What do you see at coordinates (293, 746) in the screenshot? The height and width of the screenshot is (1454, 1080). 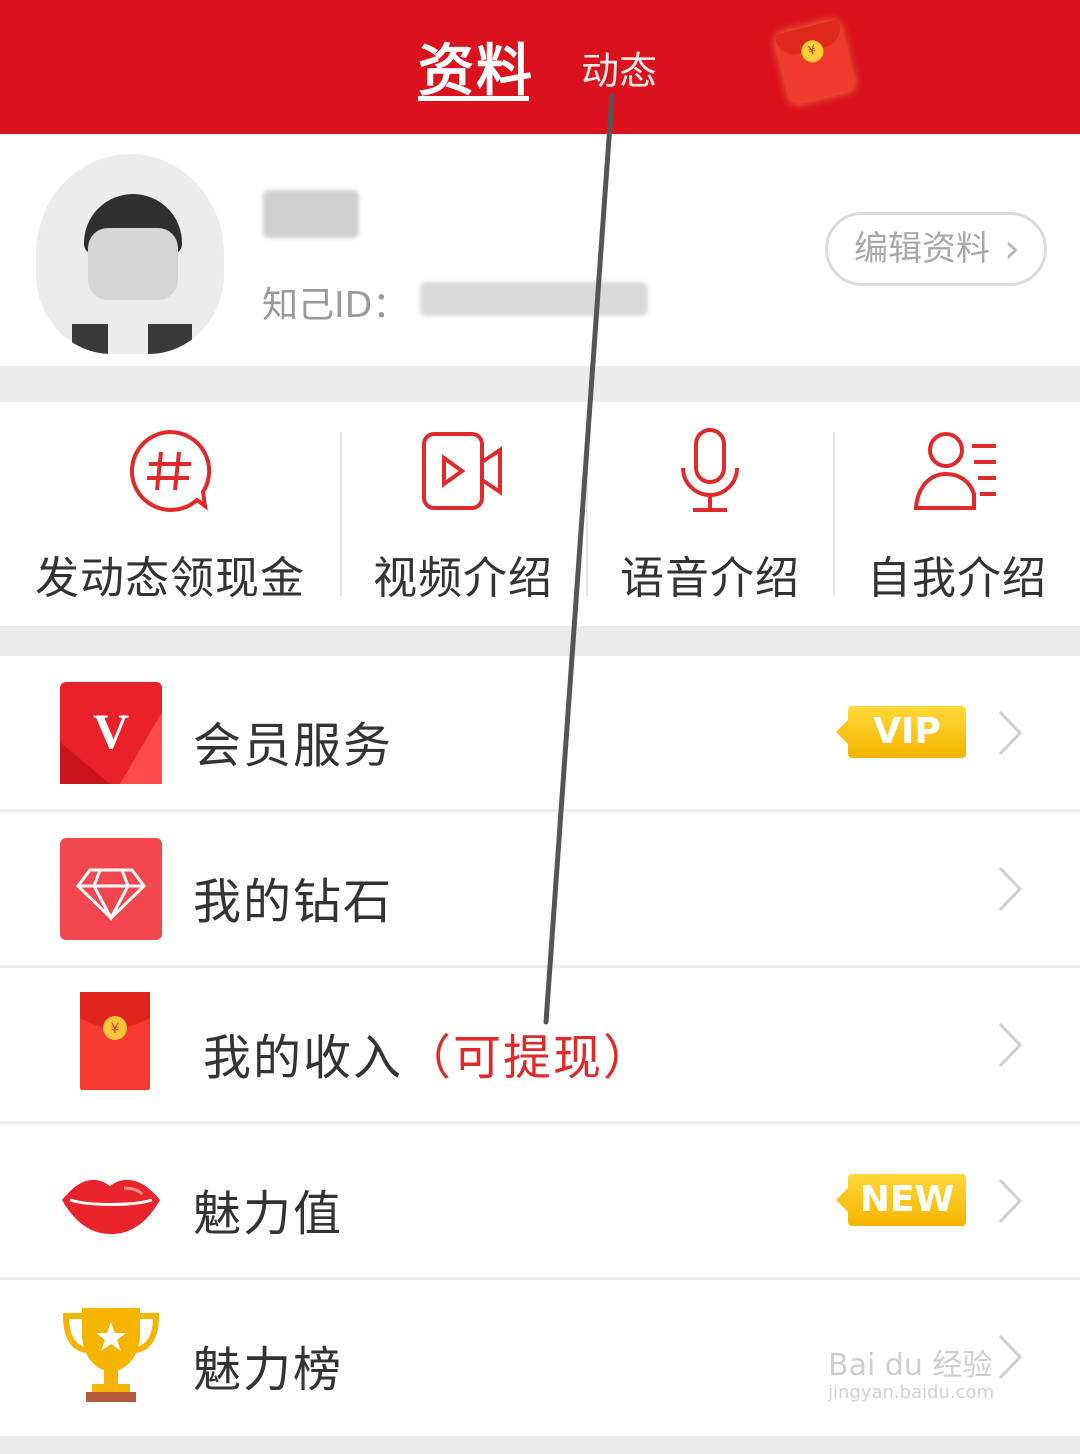 I see `menu-label: 会员服务` at bounding box center [293, 746].